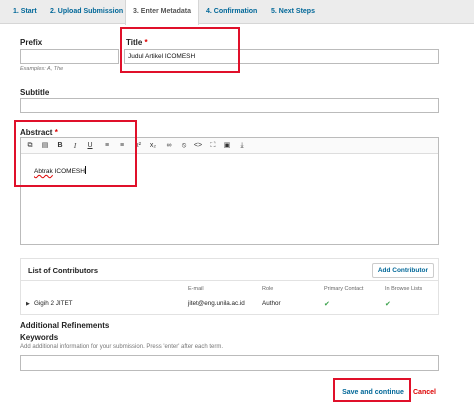 The width and height of the screenshot is (474, 402). What do you see at coordinates (327, 304) in the screenshot?
I see `primary-contact-check-icon: ✔` at bounding box center [327, 304].